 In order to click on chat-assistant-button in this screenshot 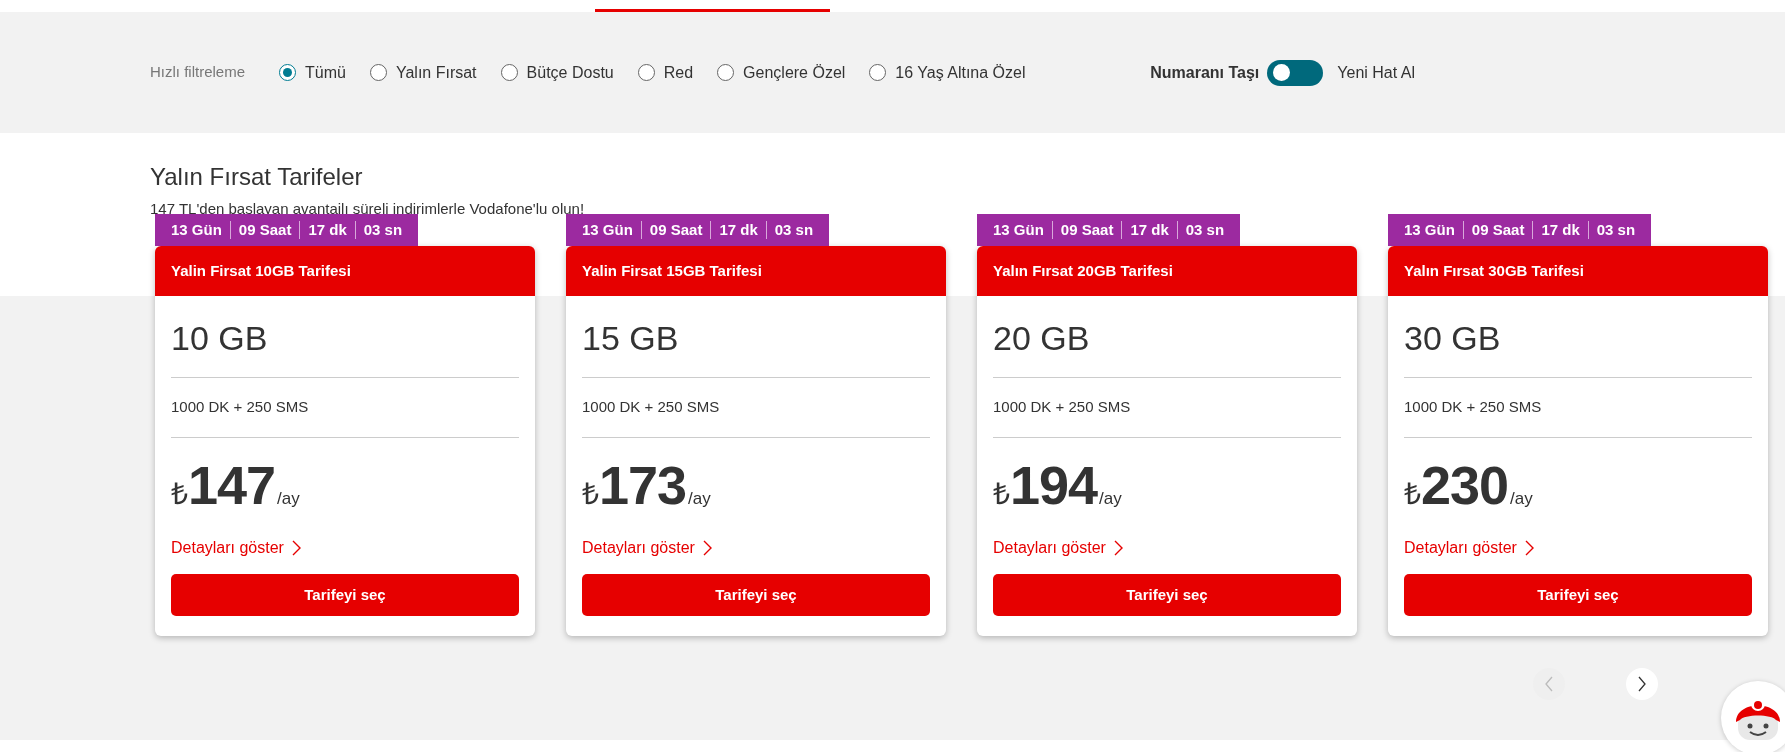, I will do `click(1753, 716)`.